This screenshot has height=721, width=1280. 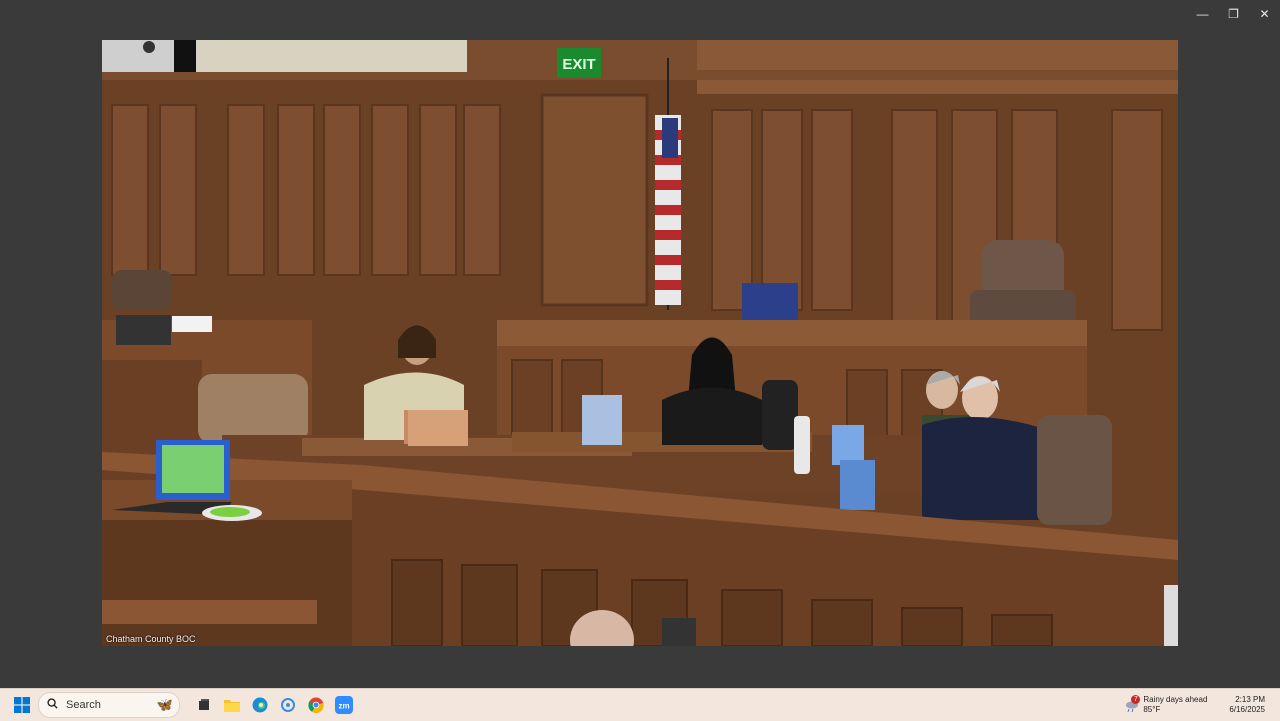 I want to click on clock: 2:13 PM 6/16/2025, so click(x=1247, y=705).